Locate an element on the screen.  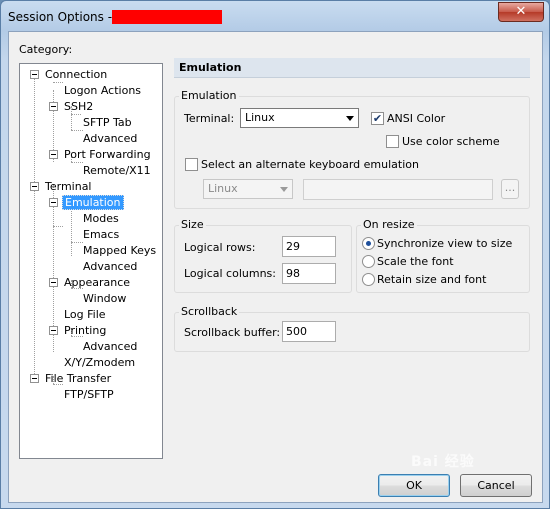
tree-item-mapped-keys: Mapped Keys is located at coordinates (119, 250).